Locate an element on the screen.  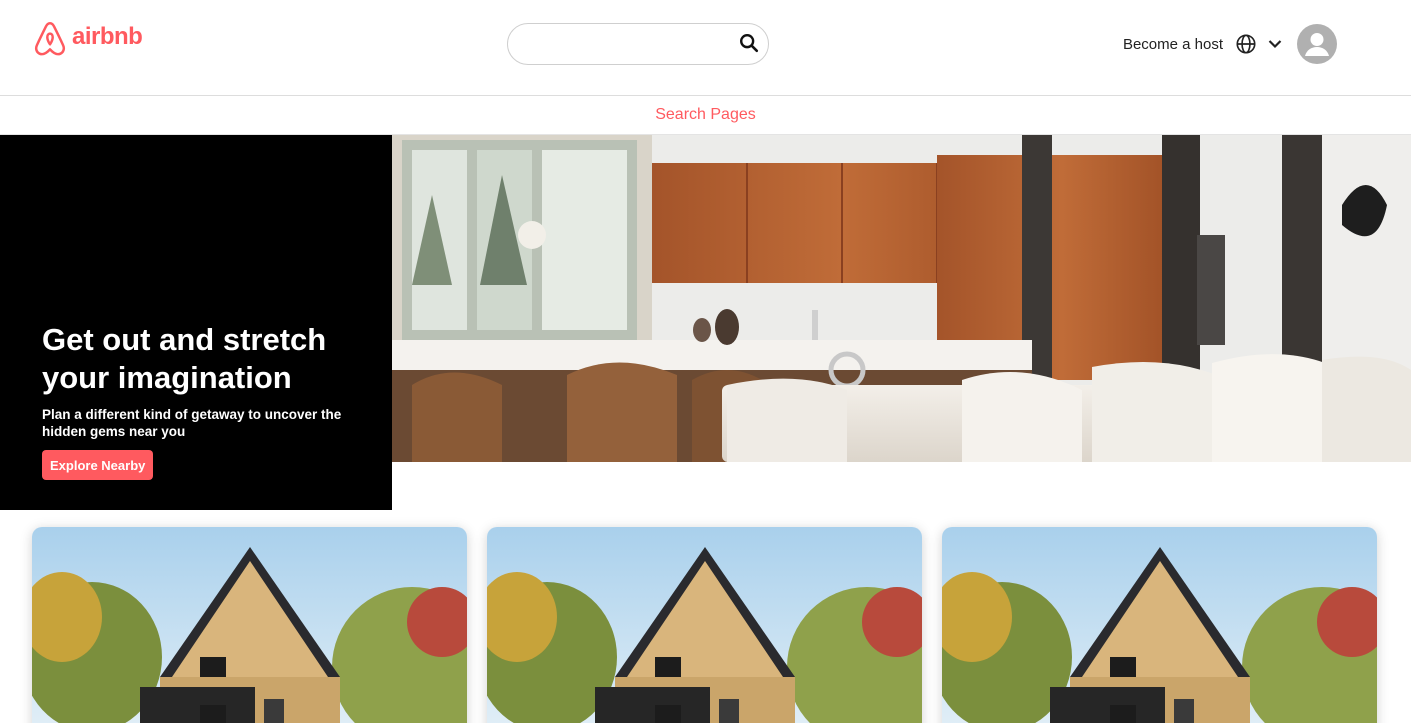
search-pages-link: Search Pages is located at coordinates (705, 115).